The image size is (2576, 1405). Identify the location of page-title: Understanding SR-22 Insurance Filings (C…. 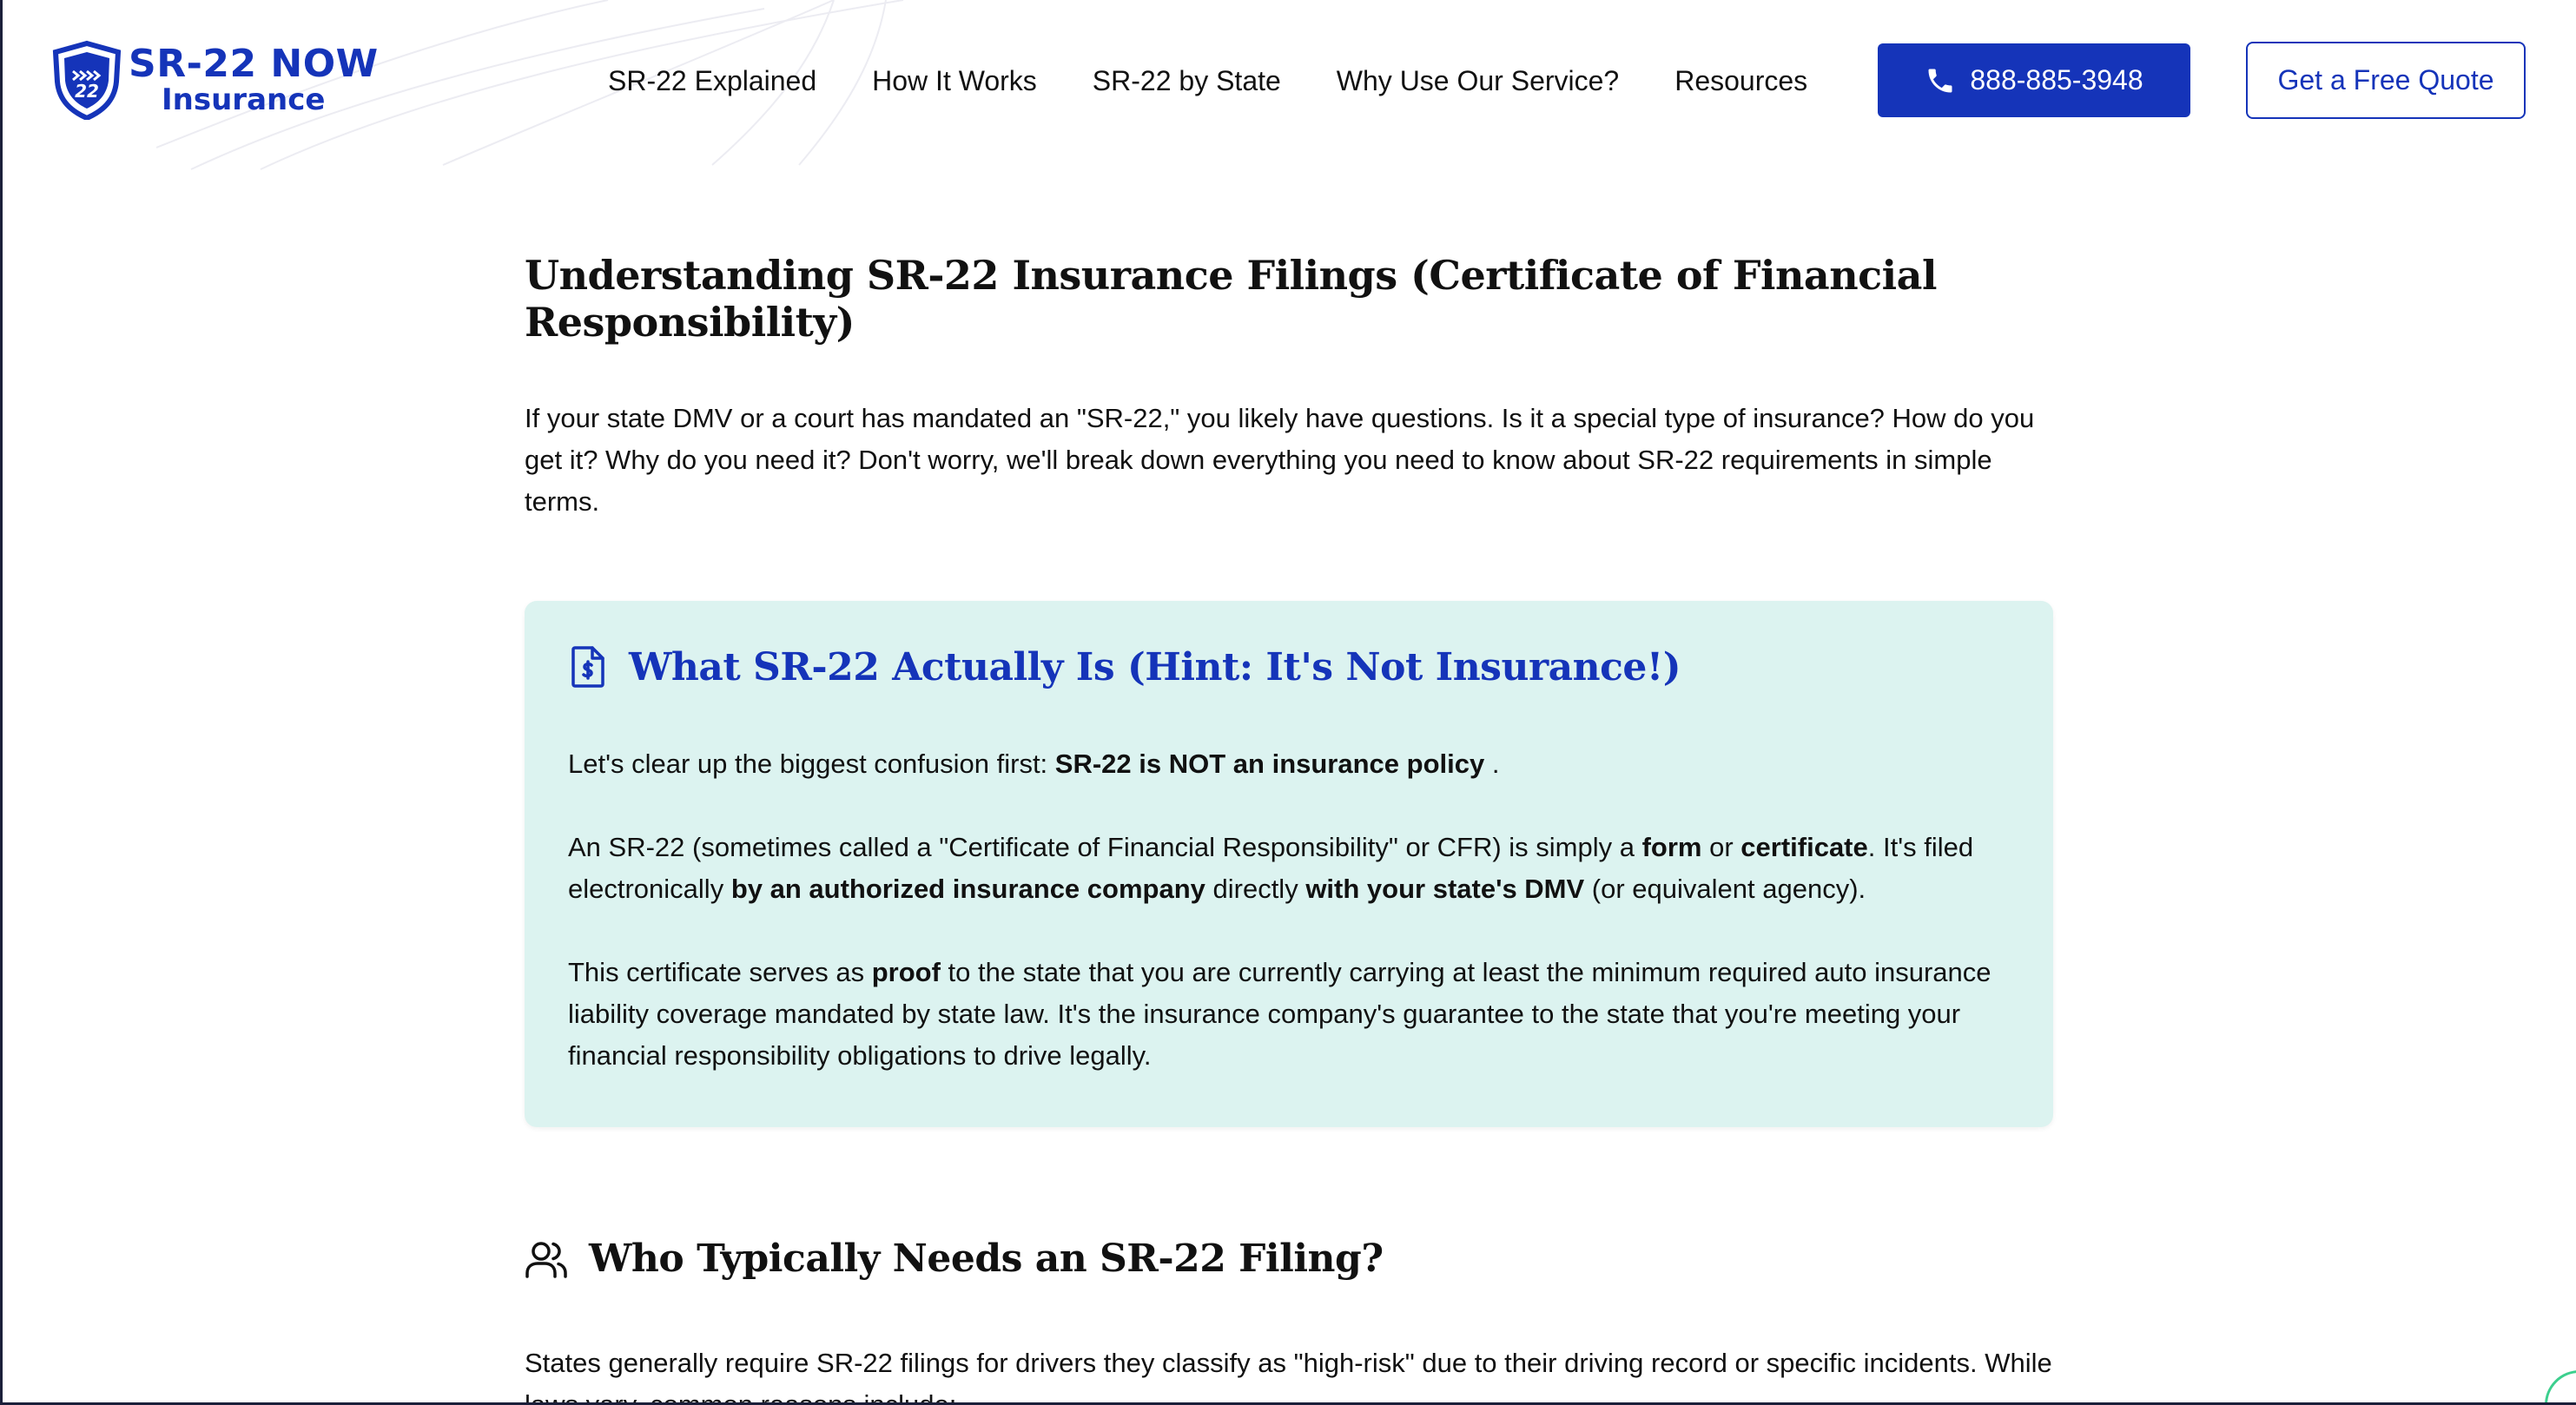
(1231, 299).